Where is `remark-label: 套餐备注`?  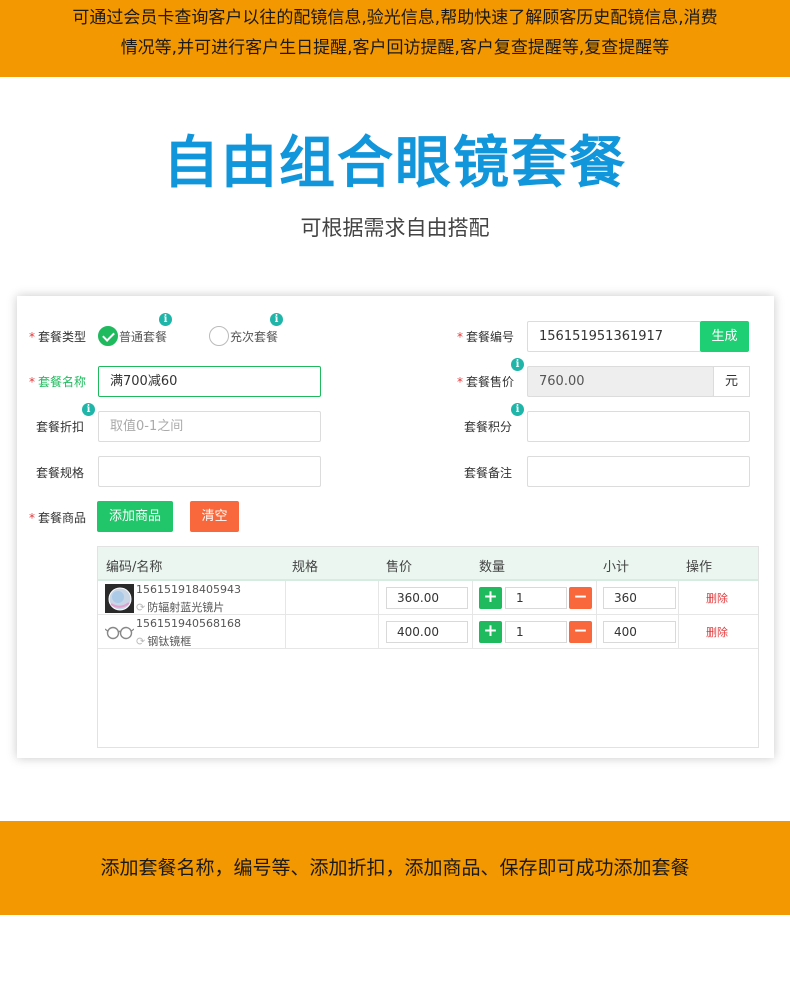
remark-label: 套餐备注 is located at coordinates (488, 473).